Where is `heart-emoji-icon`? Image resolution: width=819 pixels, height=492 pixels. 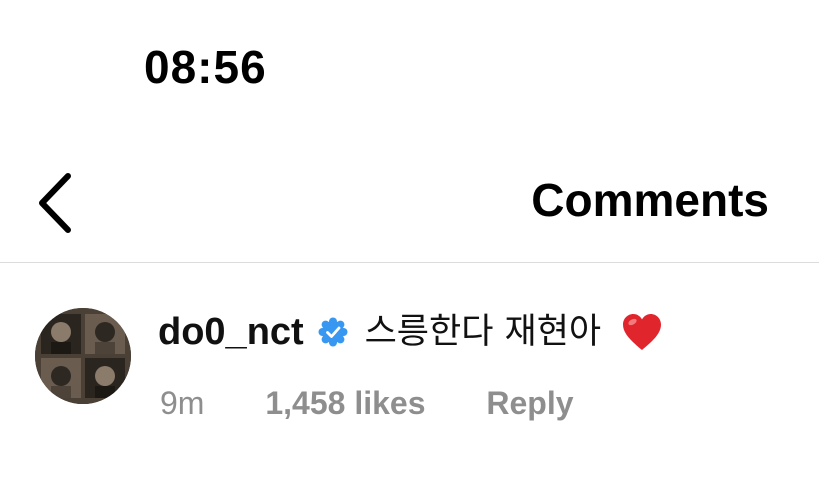 heart-emoji-icon is located at coordinates (641, 332).